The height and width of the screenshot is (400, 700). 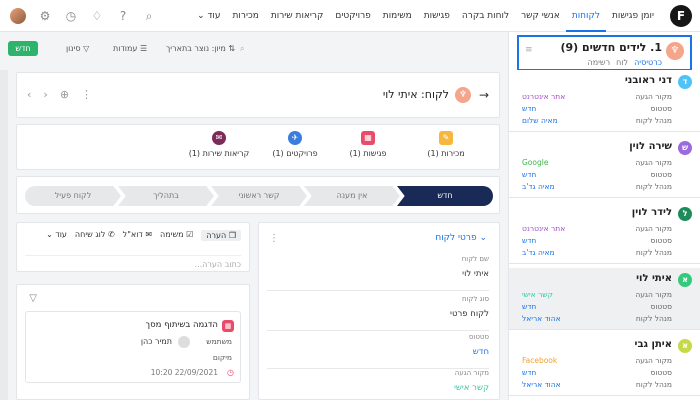 What do you see at coordinates (529, 50) in the screenshot?
I see `drag-handle-icon: ≡` at bounding box center [529, 50].